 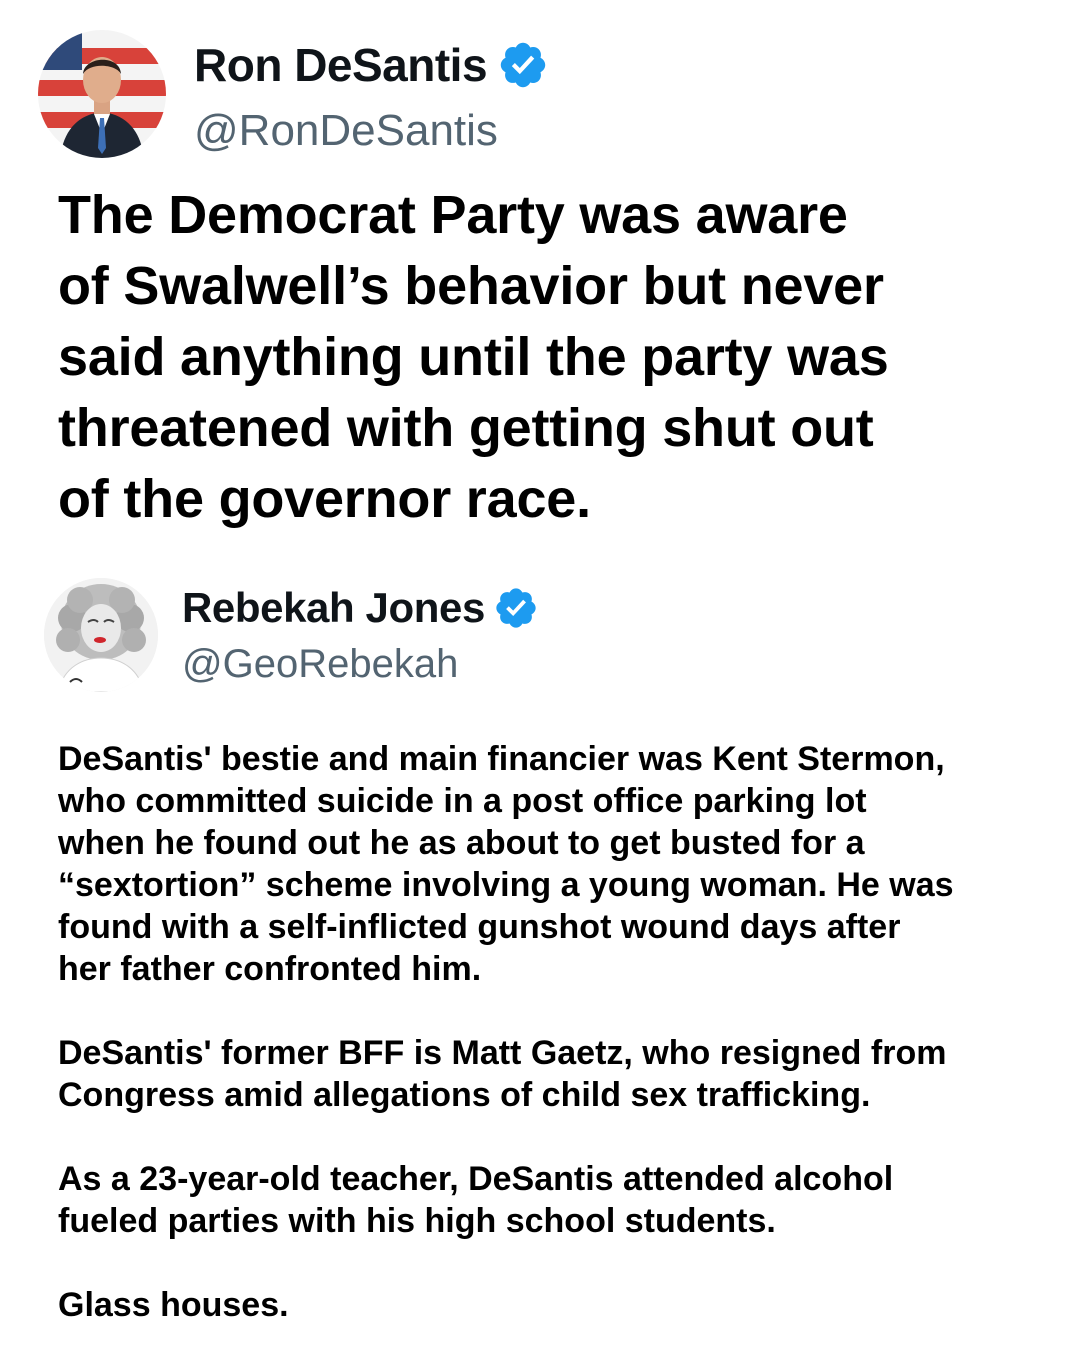 What do you see at coordinates (102, 94) in the screenshot?
I see `main-author-avatar` at bounding box center [102, 94].